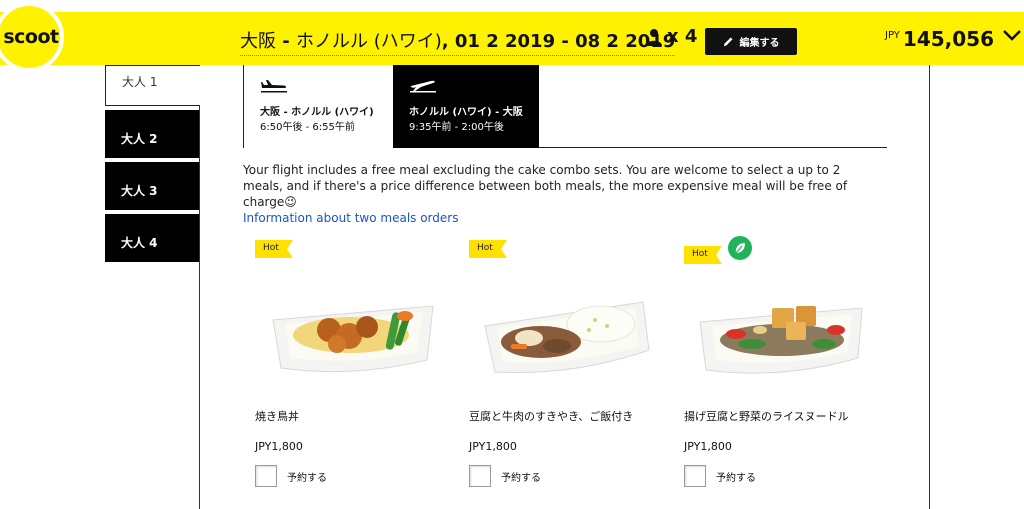 This screenshot has width=1024, height=509. I want to click on route-from: 大阪, so click(258, 41).